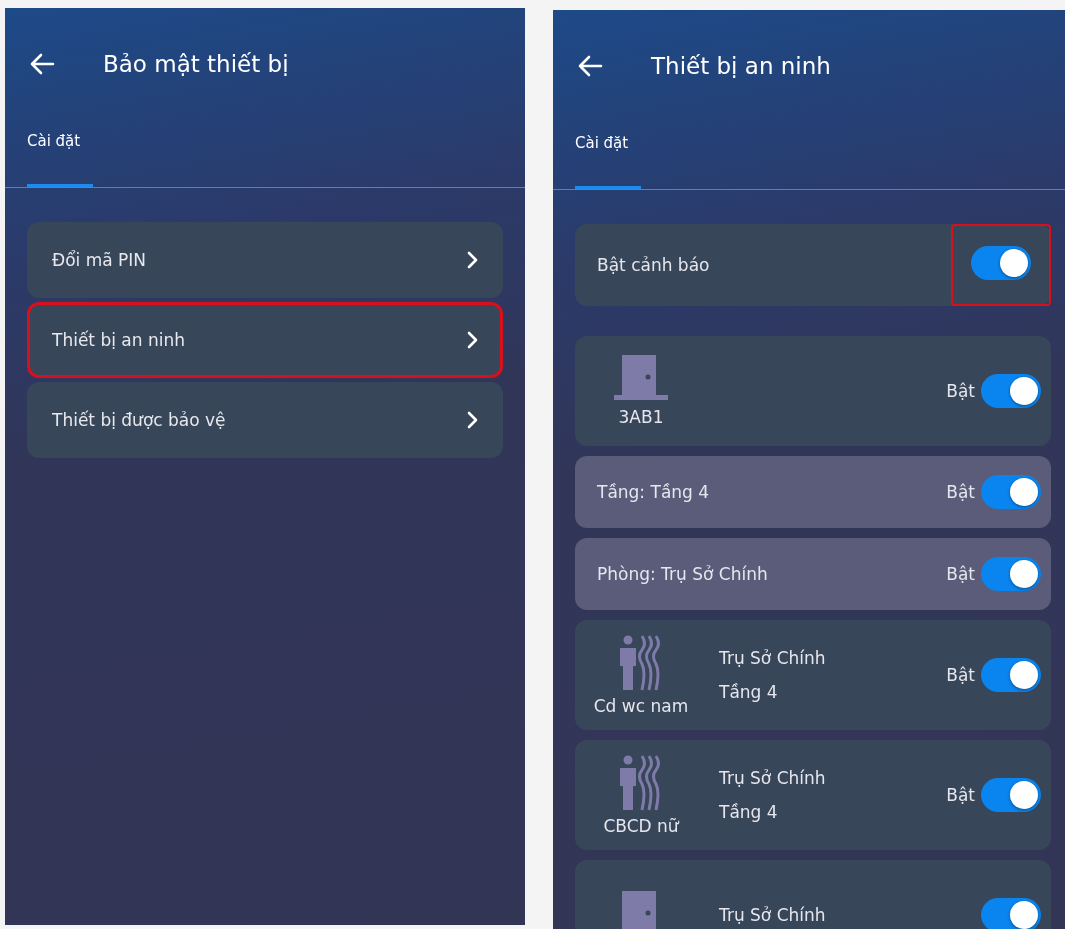  Describe the element at coordinates (654, 265) in the screenshot. I see `alert-label: Bật cảnh báo` at that location.